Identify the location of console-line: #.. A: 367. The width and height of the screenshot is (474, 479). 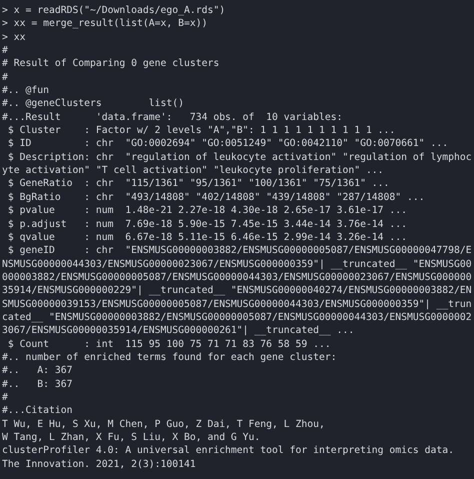
(37, 371).